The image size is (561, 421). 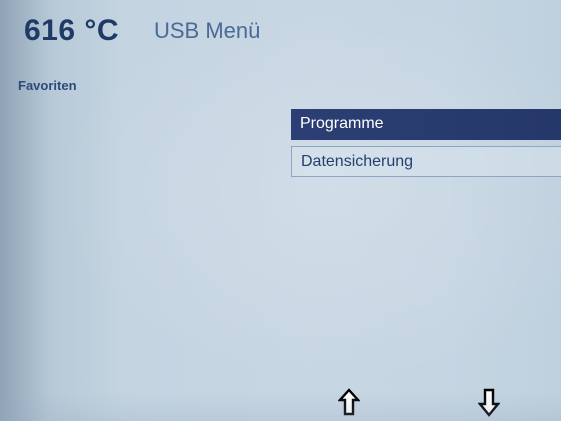 I want to click on favorites-label: Favoriten, so click(x=47, y=85).